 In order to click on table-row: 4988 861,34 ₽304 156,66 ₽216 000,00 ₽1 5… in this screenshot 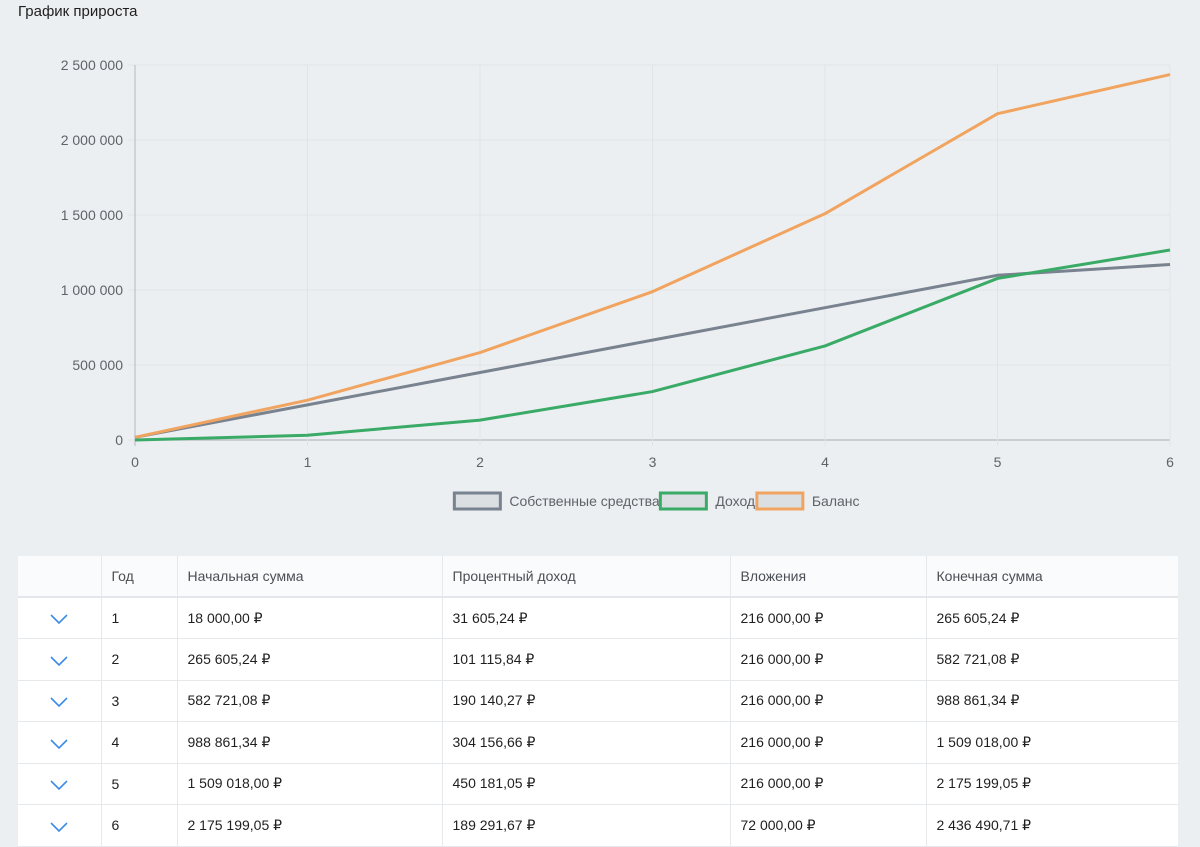, I will do `click(598, 743)`.